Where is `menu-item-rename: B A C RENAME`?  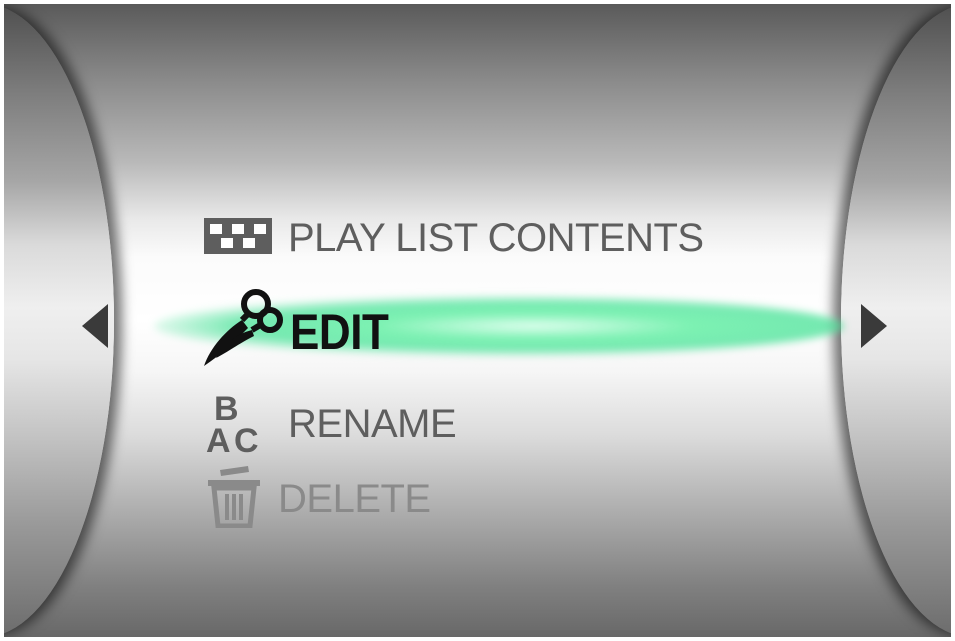 menu-item-rename: B A C RENAME is located at coordinates (330, 425).